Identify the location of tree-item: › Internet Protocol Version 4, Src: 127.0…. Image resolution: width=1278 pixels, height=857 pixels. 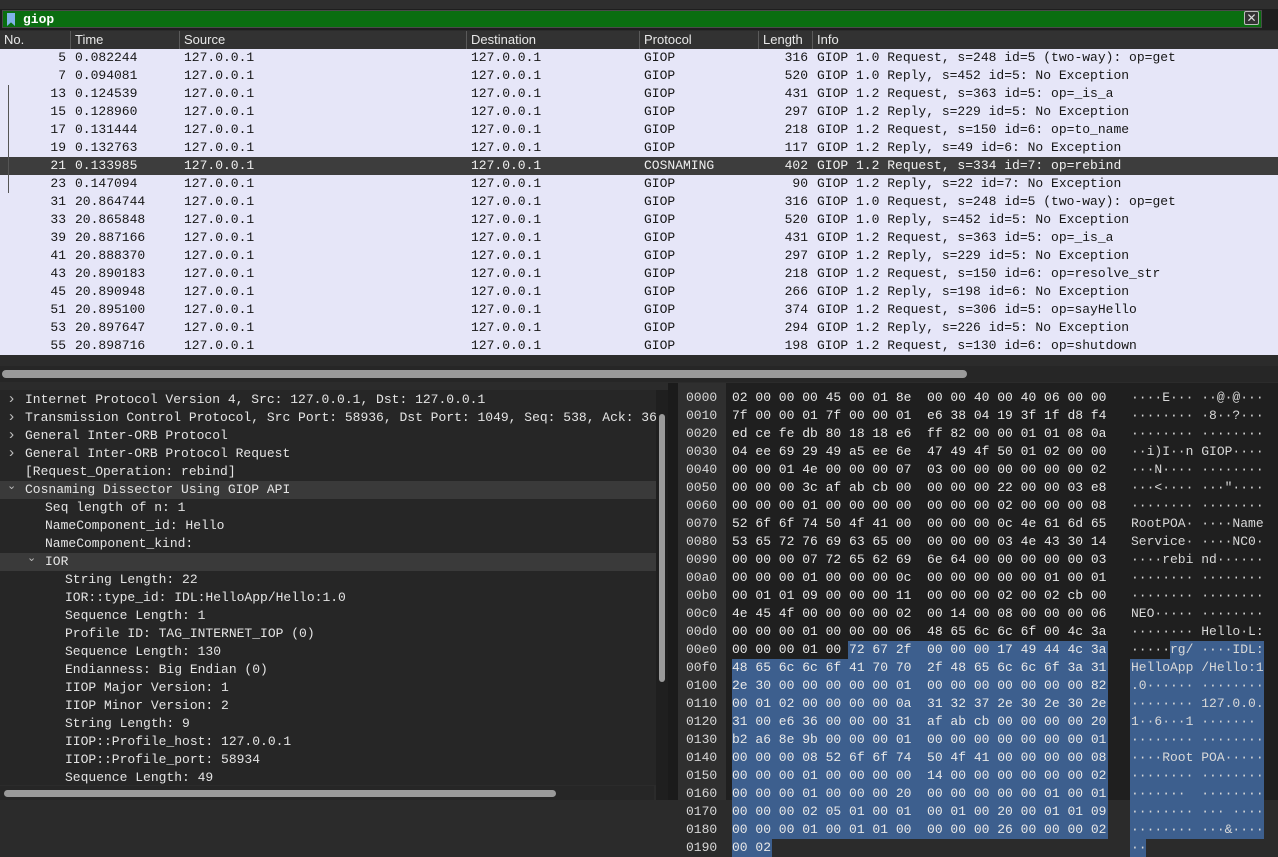
(328, 400).